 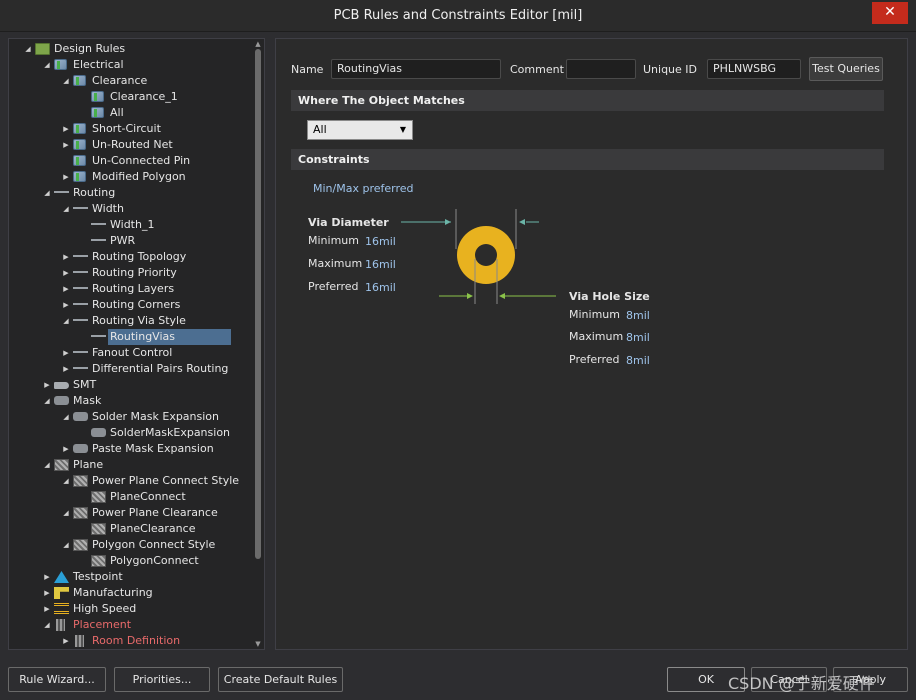 I want to click on tree-item-label: Routing Layers, so click(x=133, y=288).